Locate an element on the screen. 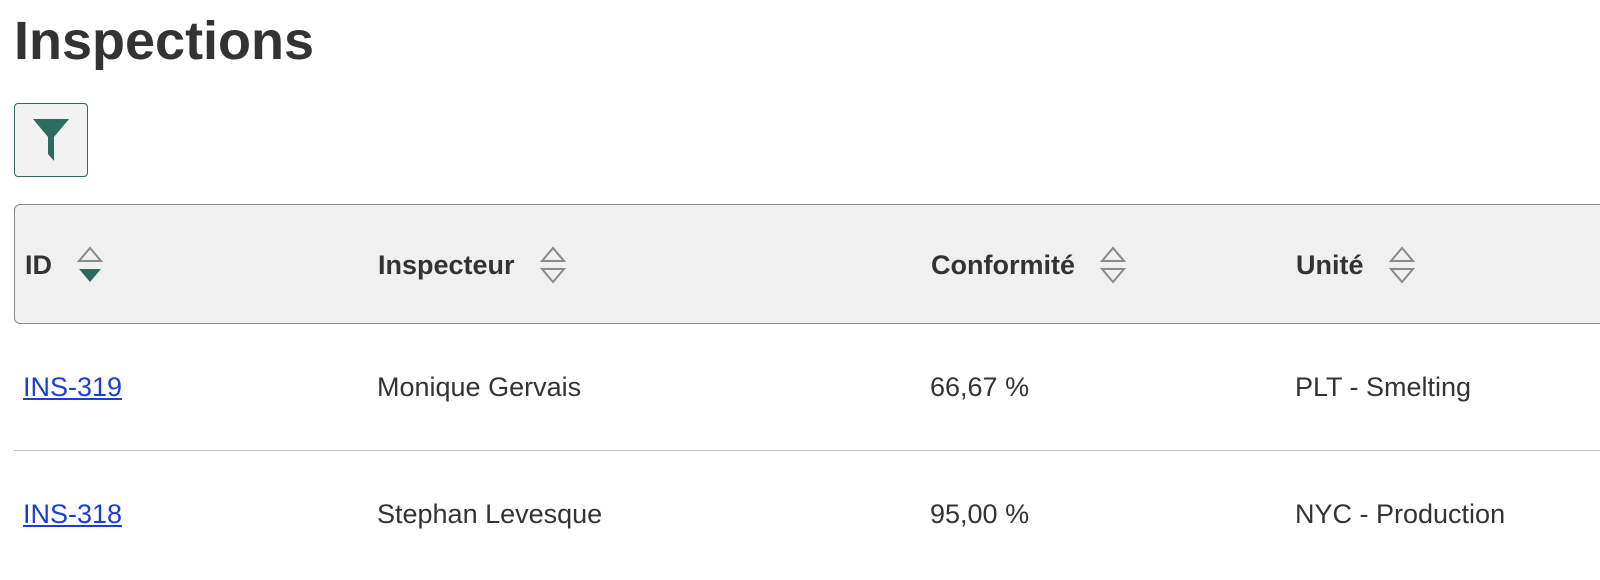  cell-compliance: 95,00 % is located at coordinates (980, 513).